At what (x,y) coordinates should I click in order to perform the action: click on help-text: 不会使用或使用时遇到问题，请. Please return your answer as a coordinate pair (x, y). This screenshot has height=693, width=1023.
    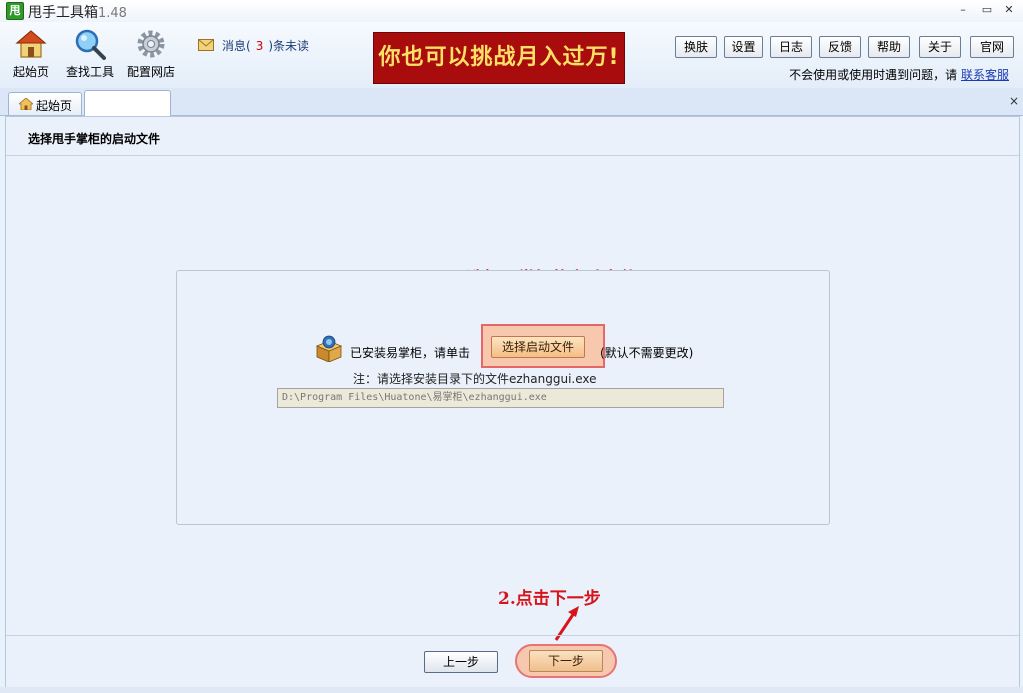
    Looking at the image, I should click on (873, 75).